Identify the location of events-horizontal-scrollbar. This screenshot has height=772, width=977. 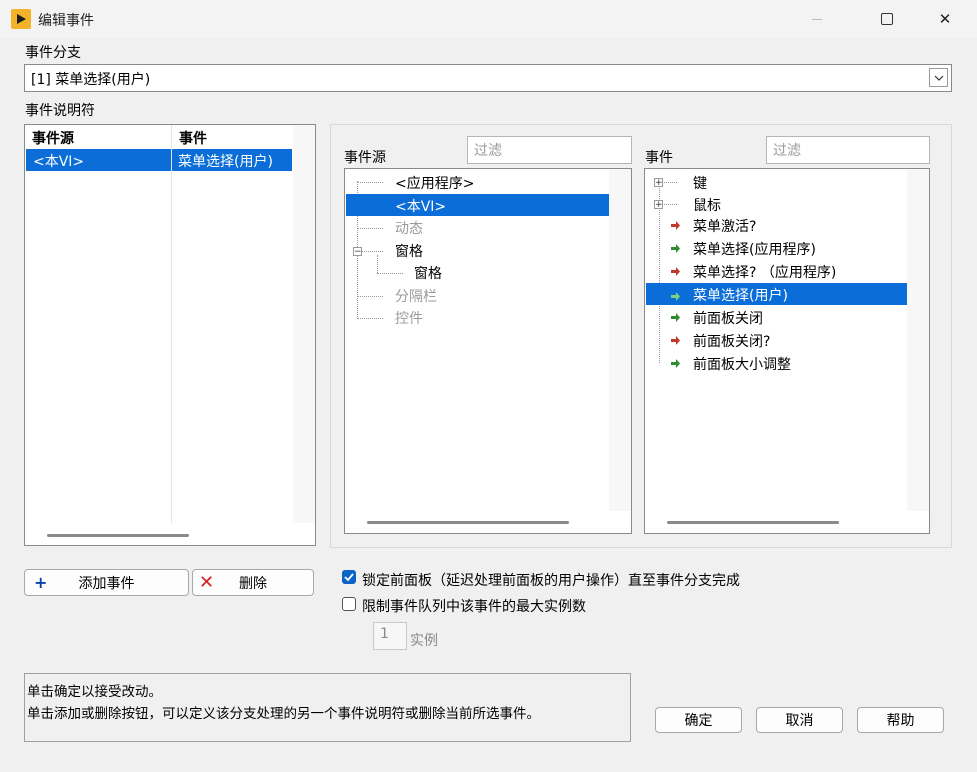
(753, 522).